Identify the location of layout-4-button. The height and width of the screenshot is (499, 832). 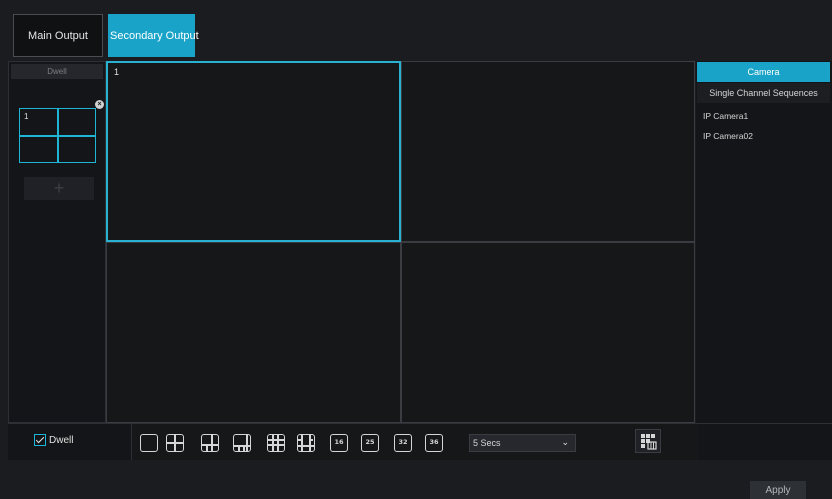
(175, 443).